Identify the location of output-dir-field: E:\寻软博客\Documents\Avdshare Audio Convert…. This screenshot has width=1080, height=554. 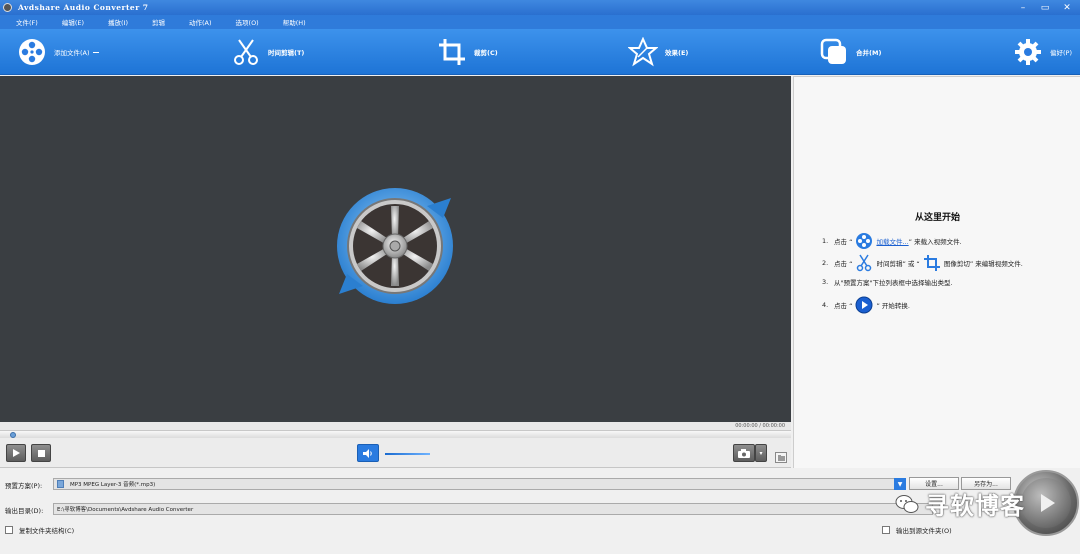
(493, 509).